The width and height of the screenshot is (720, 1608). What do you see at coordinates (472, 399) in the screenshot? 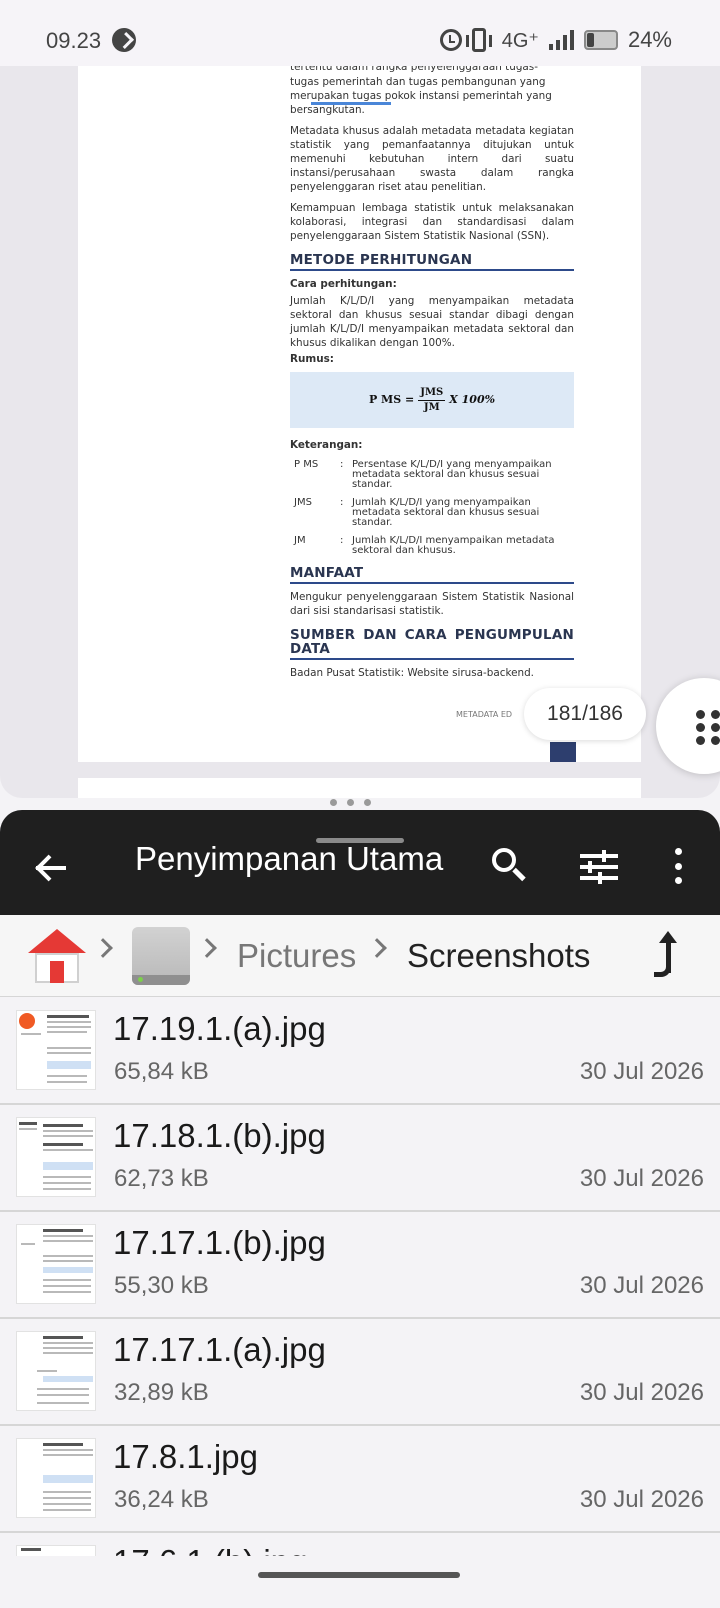
I see `formula-rhs: X 100%` at bounding box center [472, 399].